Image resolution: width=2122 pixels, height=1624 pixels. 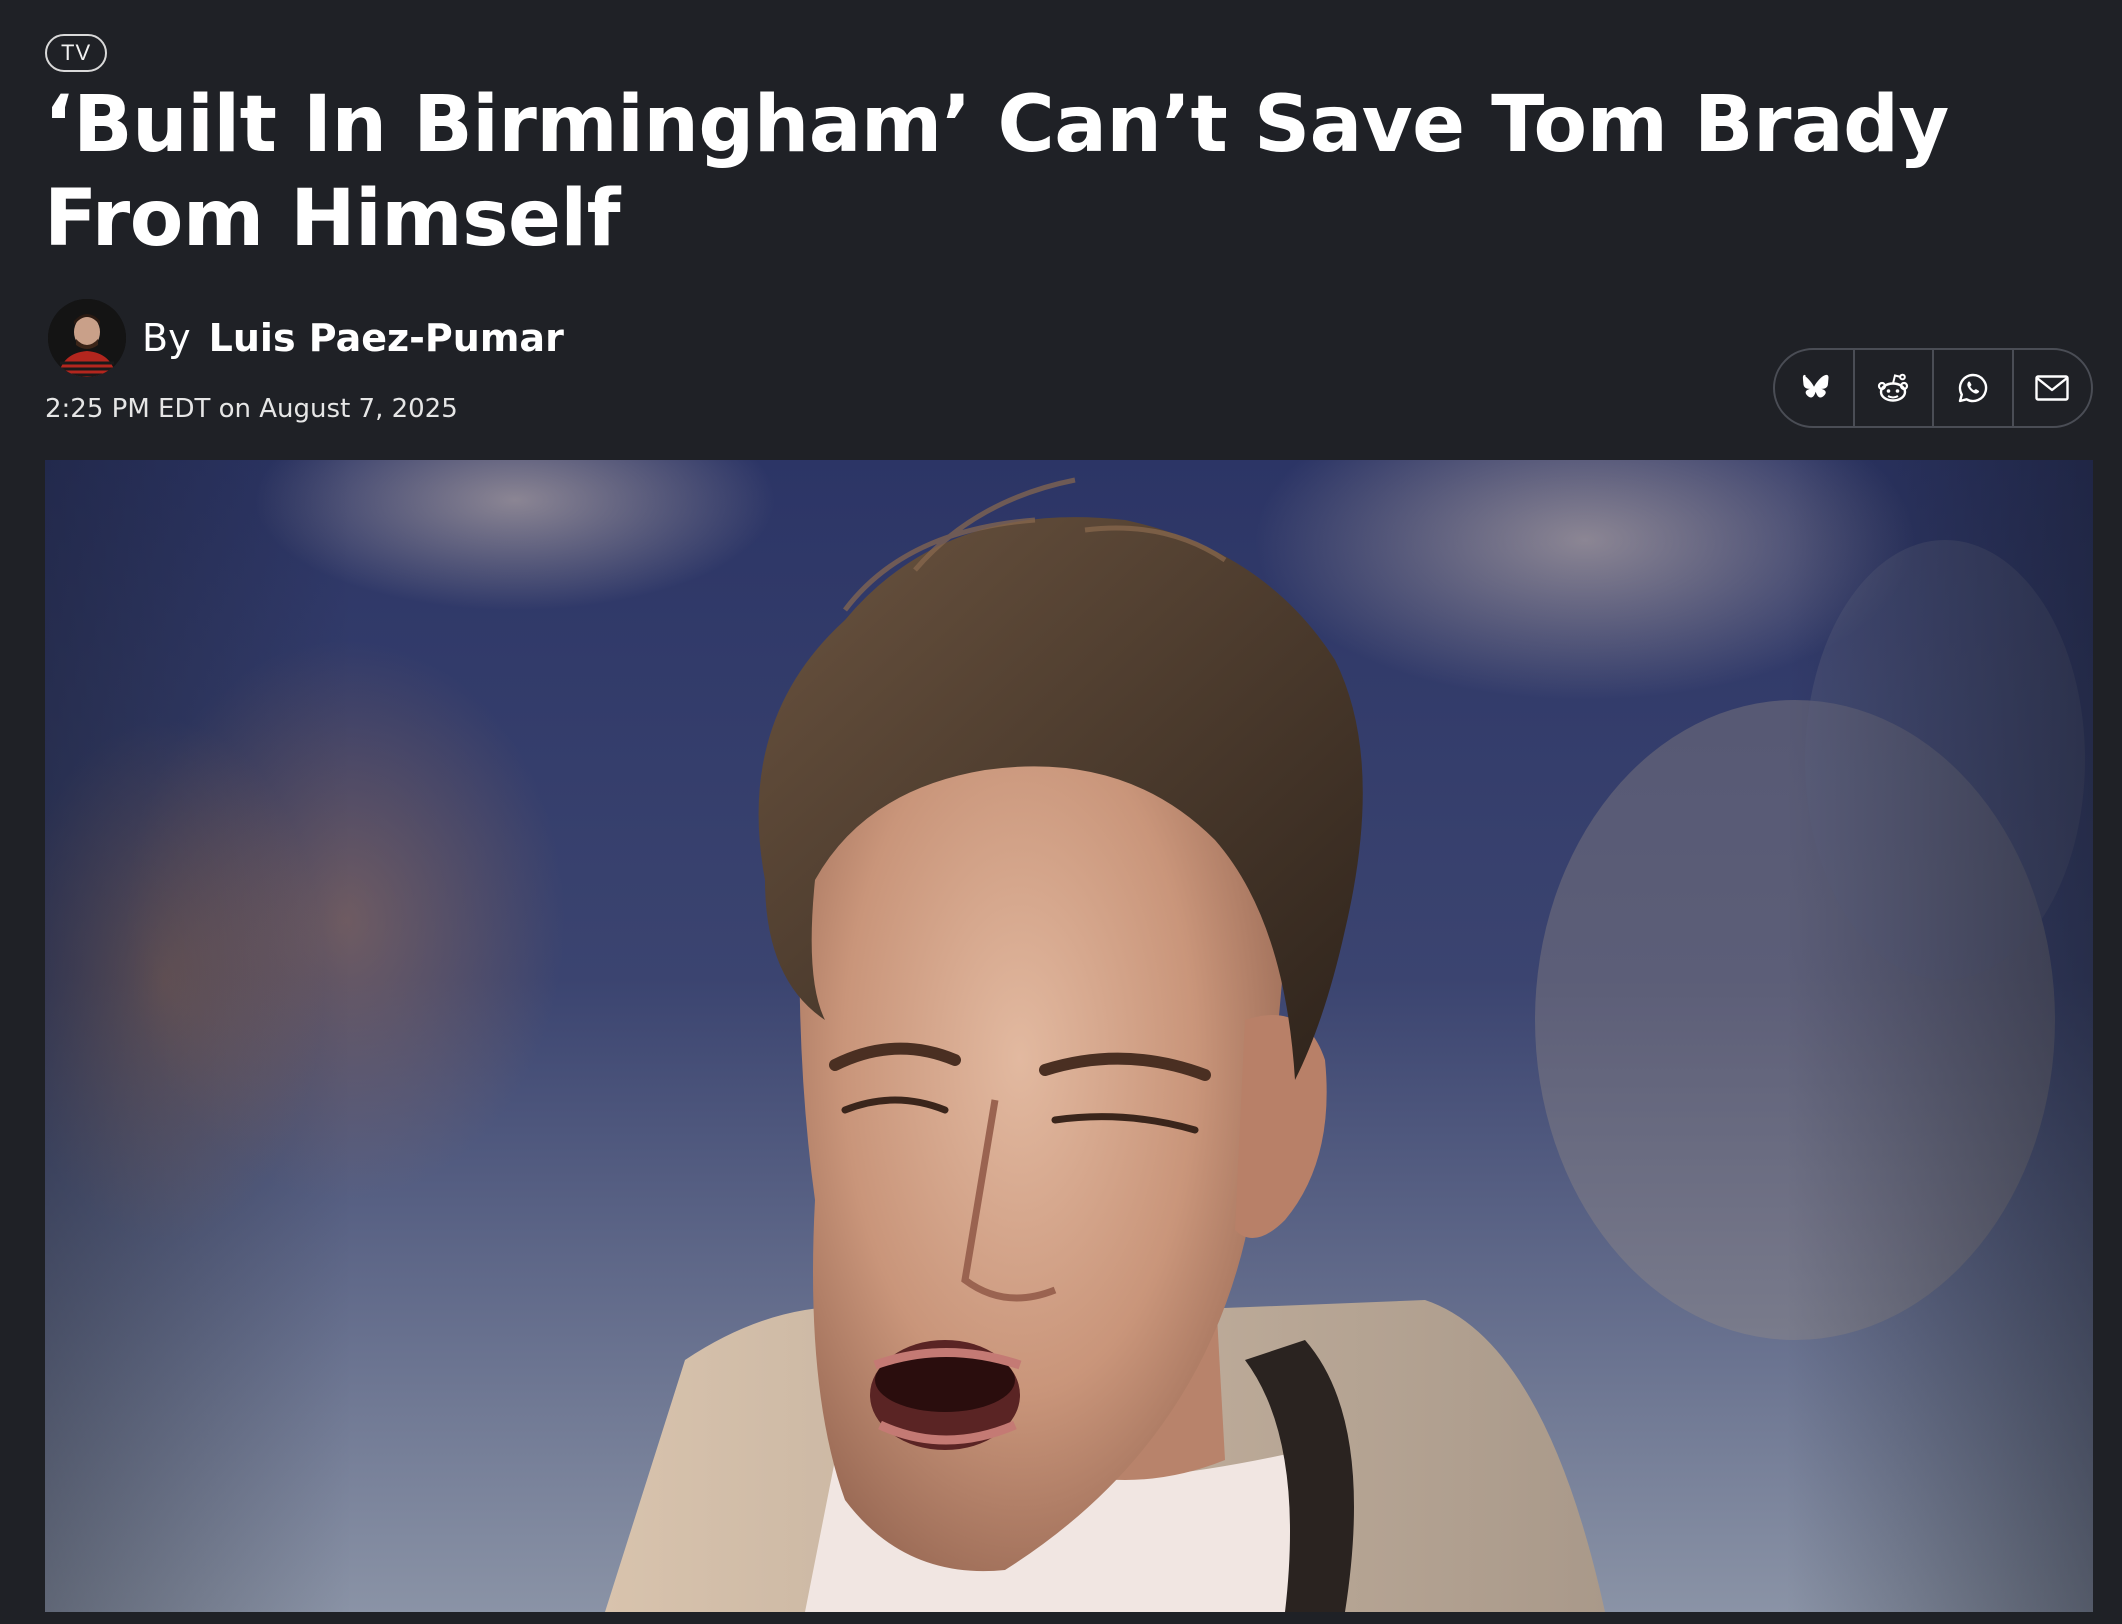 I want to click on email-icon, so click(x=2052, y=388).